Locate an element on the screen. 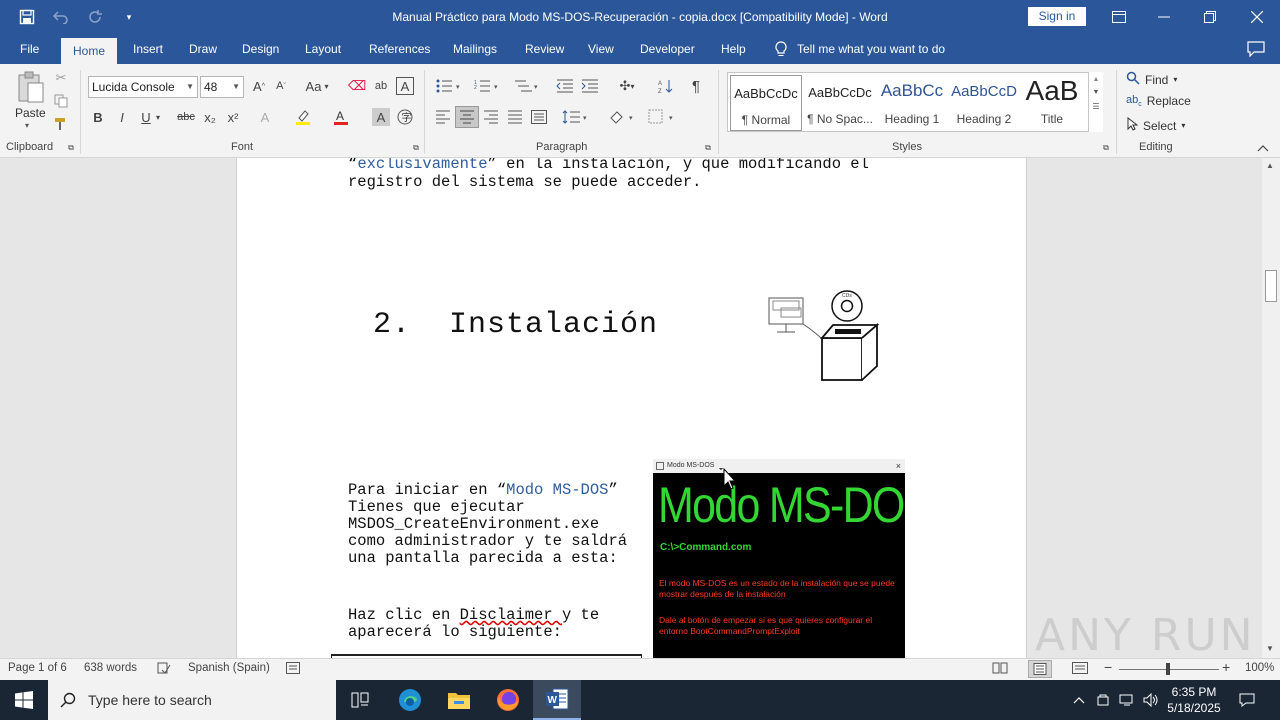  shading-icon: ▾ is located at coordinates (622, 117).